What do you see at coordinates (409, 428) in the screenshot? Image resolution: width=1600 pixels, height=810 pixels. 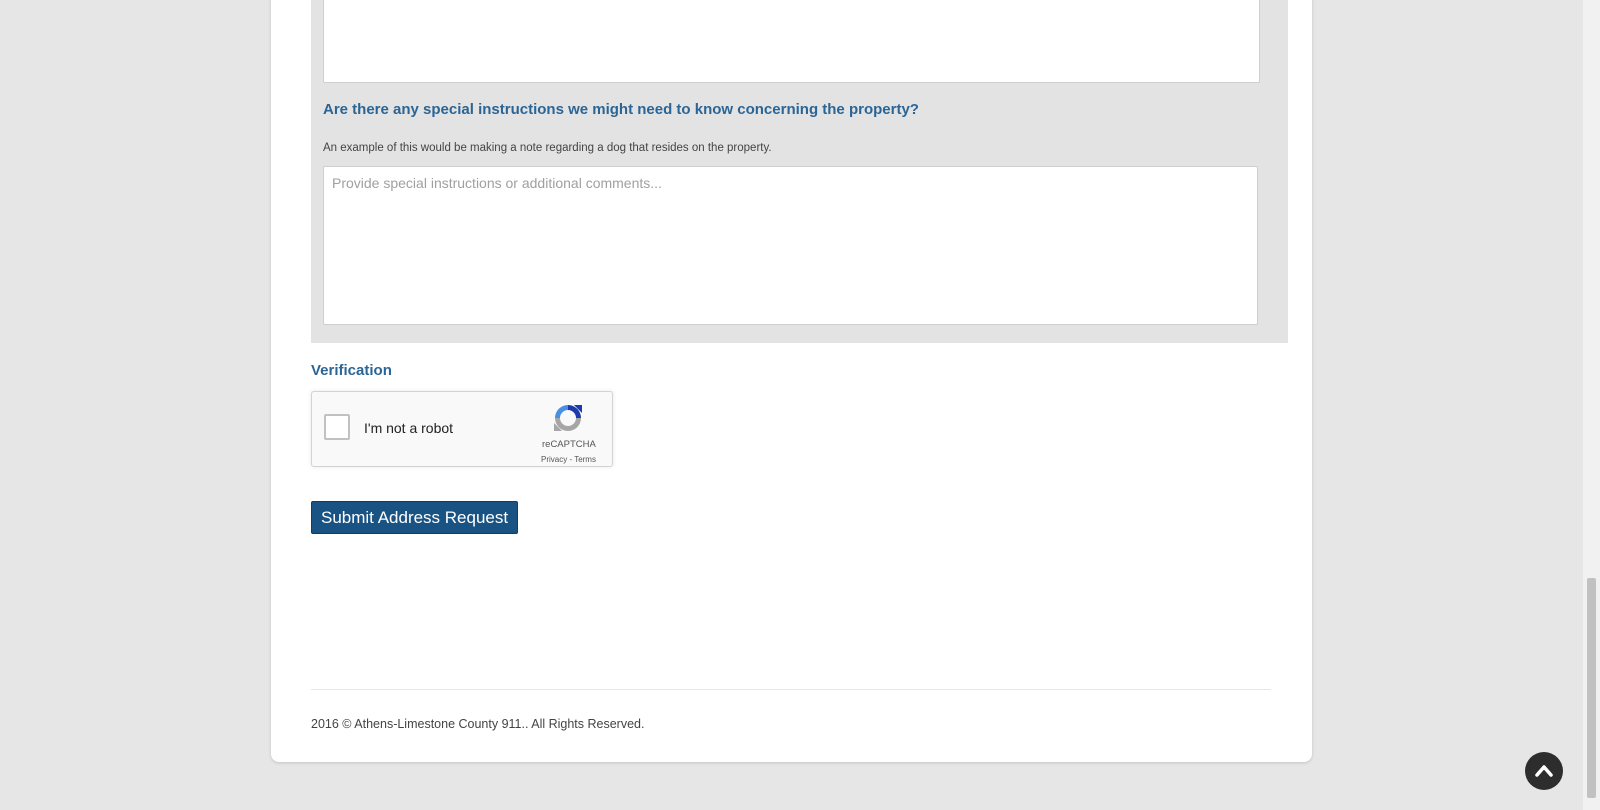 I see `recaptcha-label: I'm not a robot` at bounding box center [409, 428].